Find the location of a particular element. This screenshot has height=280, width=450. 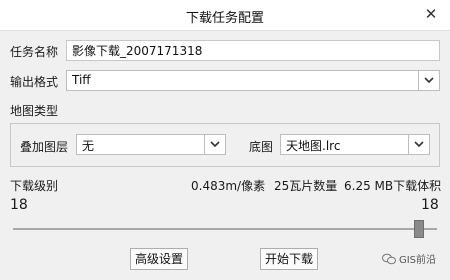

close-icon: ✕ is located at coordinates (431, 14).